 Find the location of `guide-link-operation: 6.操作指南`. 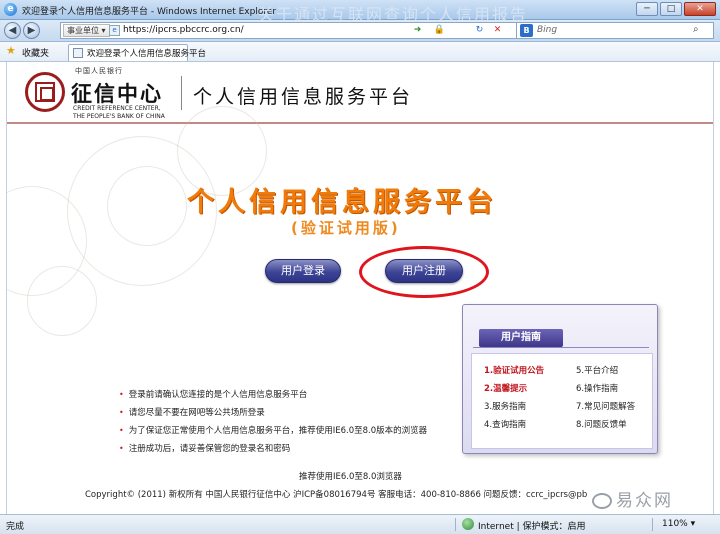

guide-link-operation: 6.操作指南 is located at coordinates (597, 388).